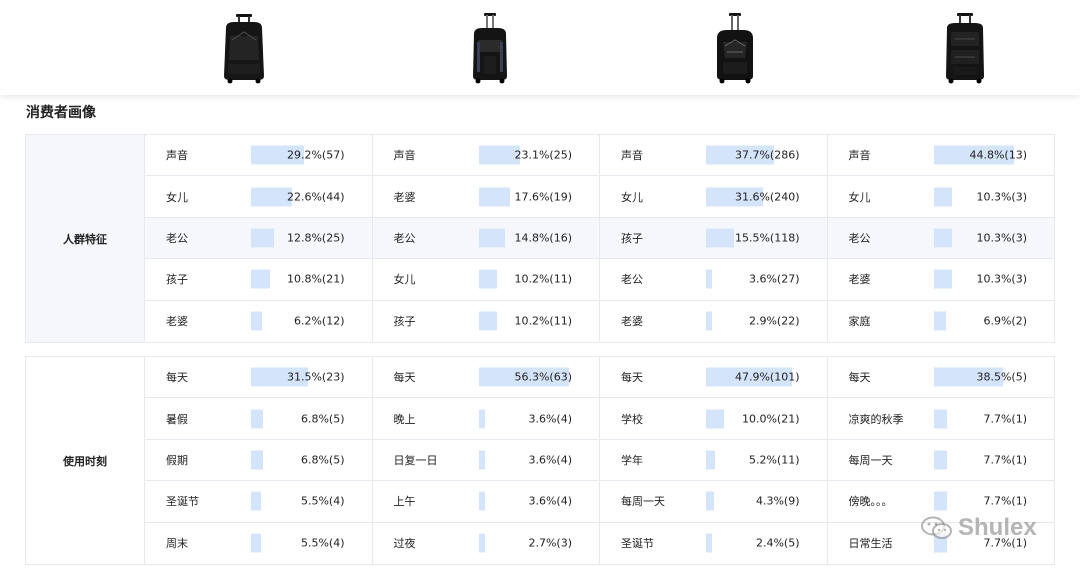 This screenshot has width=1080, height=576. Describe the element at coordinates (315, 279) in the screenshot. I see `percent-value: 10.8%(21)` at that location.